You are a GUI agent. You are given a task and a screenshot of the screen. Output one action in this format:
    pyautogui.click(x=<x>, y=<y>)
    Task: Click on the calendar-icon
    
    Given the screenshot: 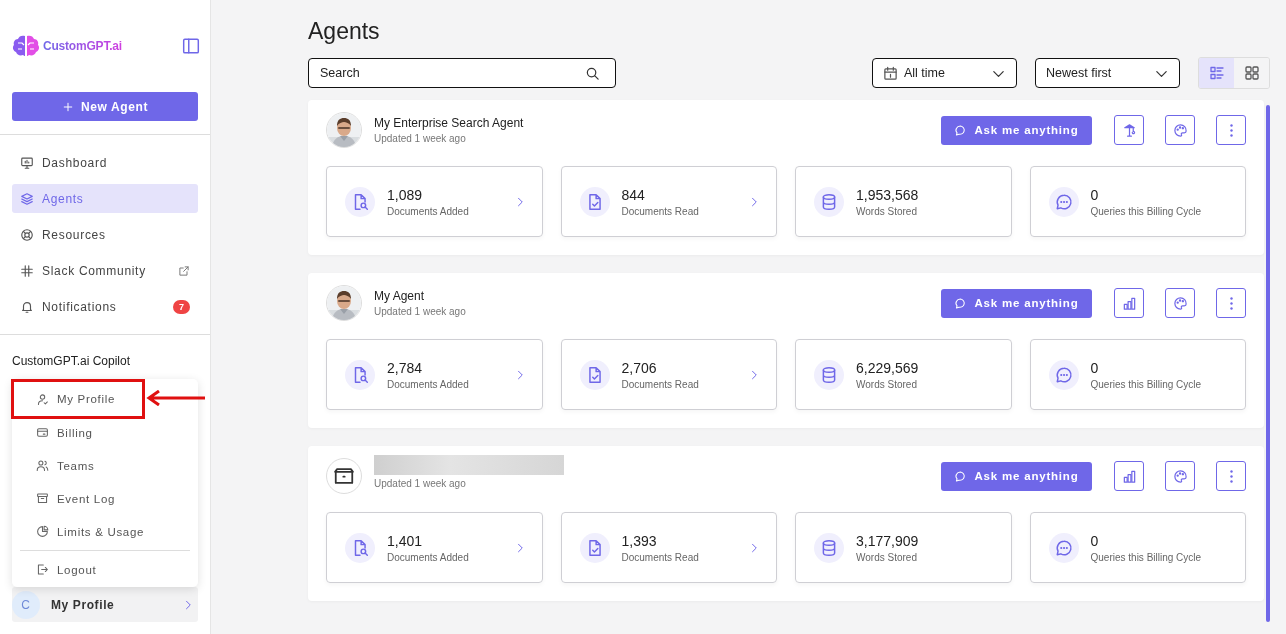 What is the action you would take?
    pyautogui.click(x=890, y=73)
    